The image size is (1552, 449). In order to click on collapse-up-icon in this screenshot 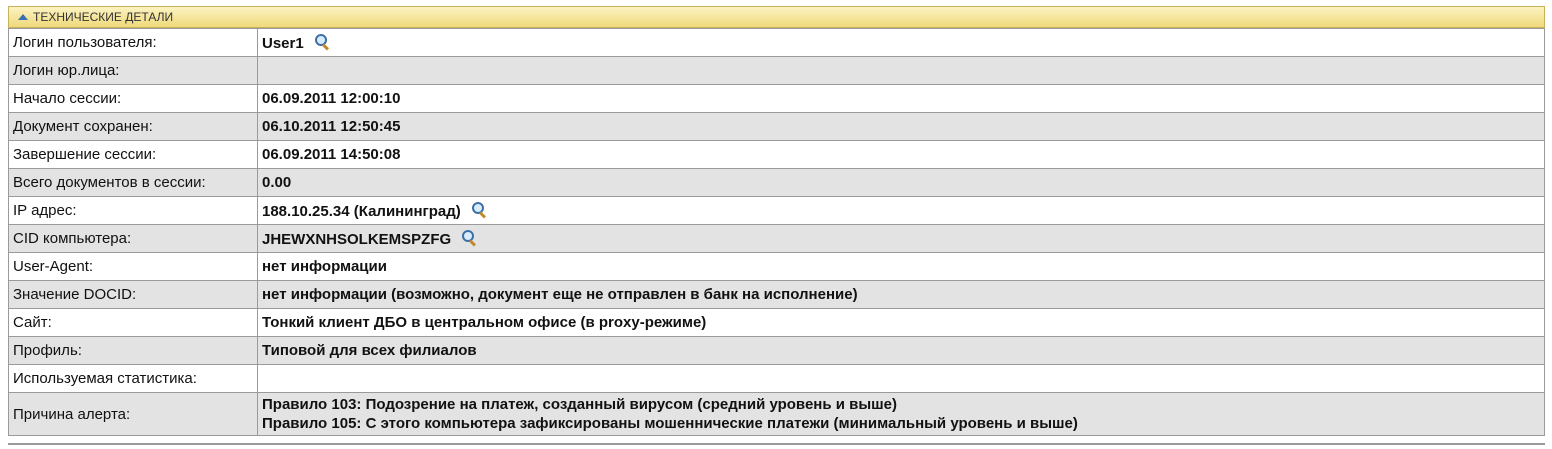, I will do `click(23, 17)`.